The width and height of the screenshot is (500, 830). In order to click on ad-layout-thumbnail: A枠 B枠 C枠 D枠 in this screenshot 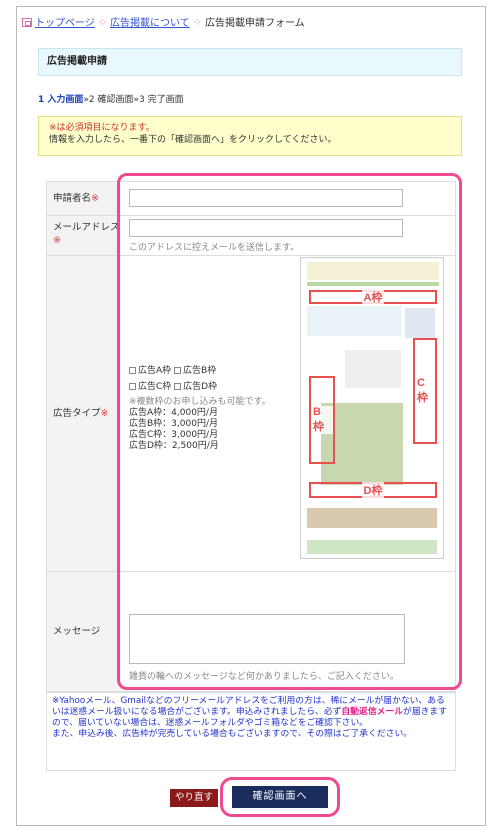, I will do `click(372, 408)`.